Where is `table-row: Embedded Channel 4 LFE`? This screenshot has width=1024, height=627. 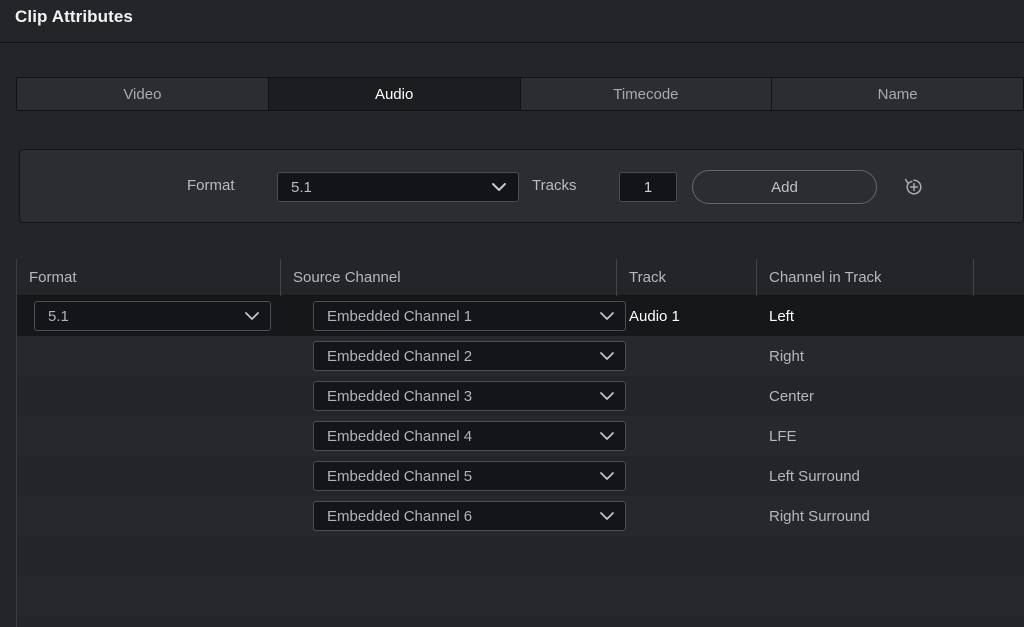
table-row: Embedded Channel 4 LFE is located at coordinates (520, 436).